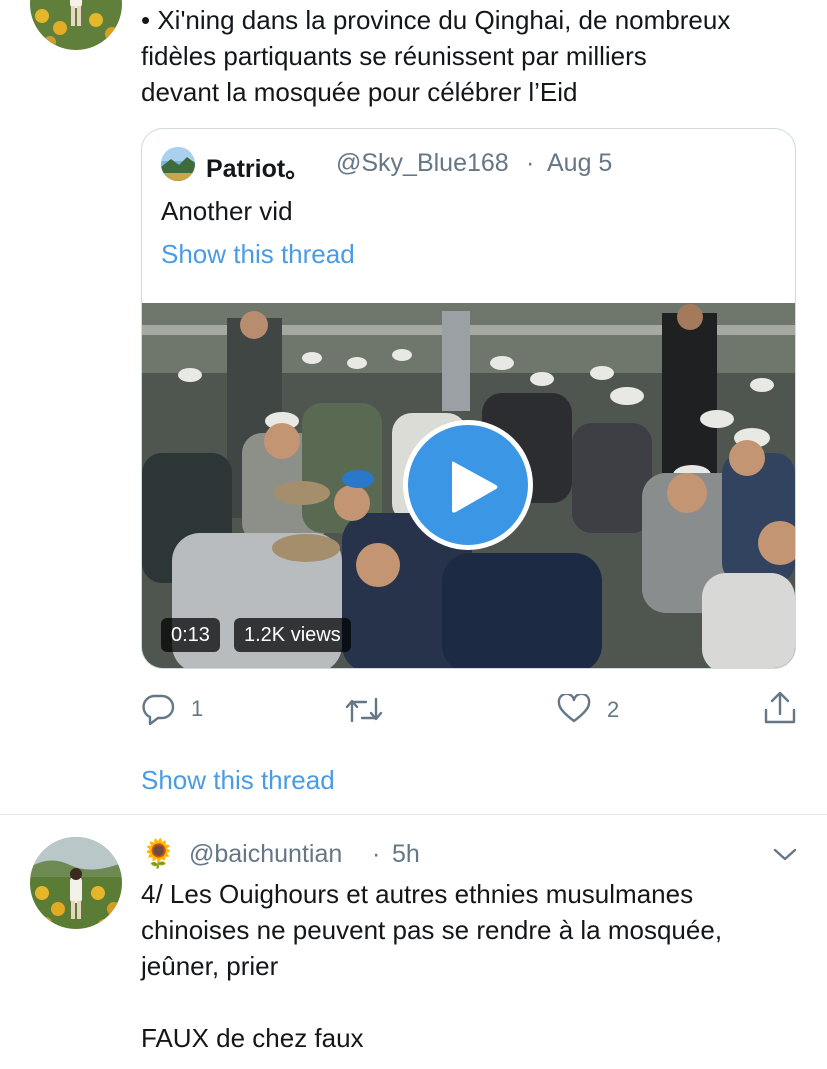 This screenshot has width=827, height=1069. Describe the element at coordinates (265, 854) in the screenshot. I see `tweet-handle: @baichuntian` at that location.